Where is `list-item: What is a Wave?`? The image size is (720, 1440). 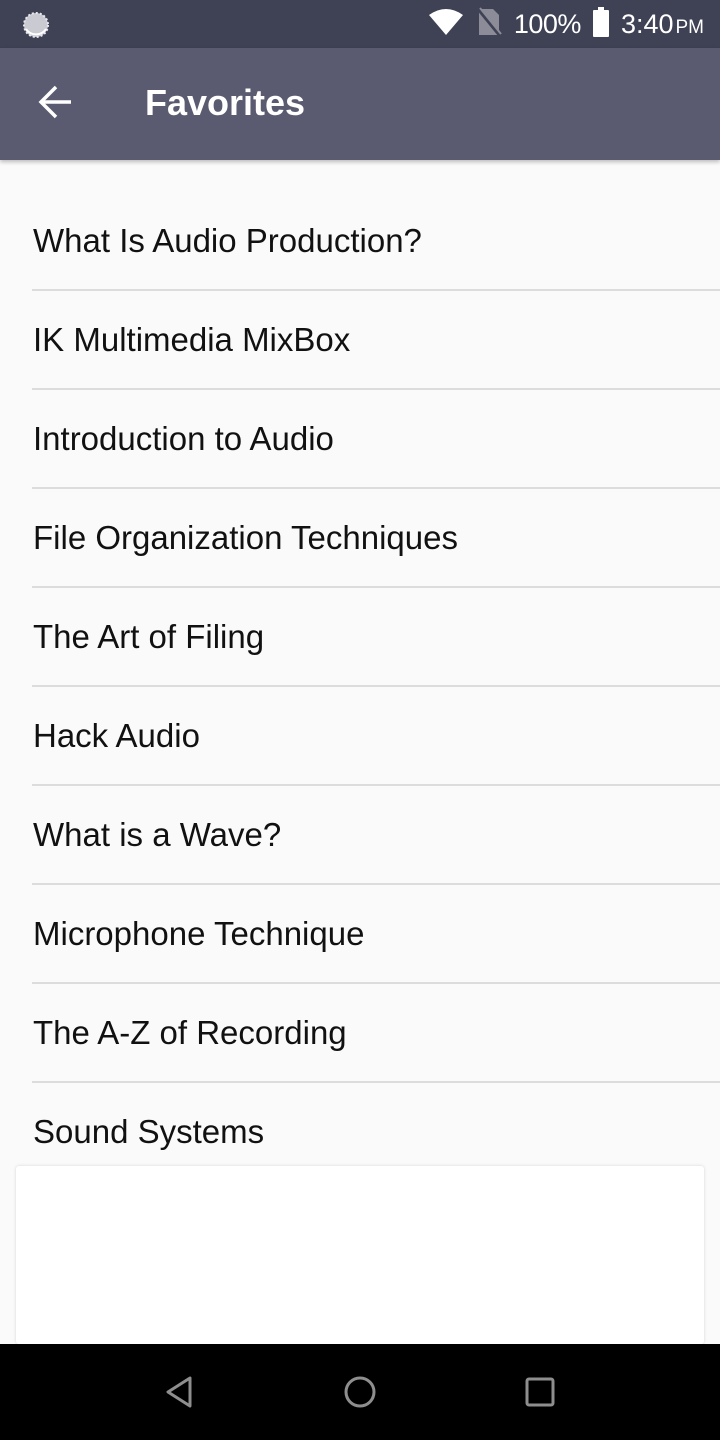 list-item: What is a Wave? is located at coordinates (360, 835).